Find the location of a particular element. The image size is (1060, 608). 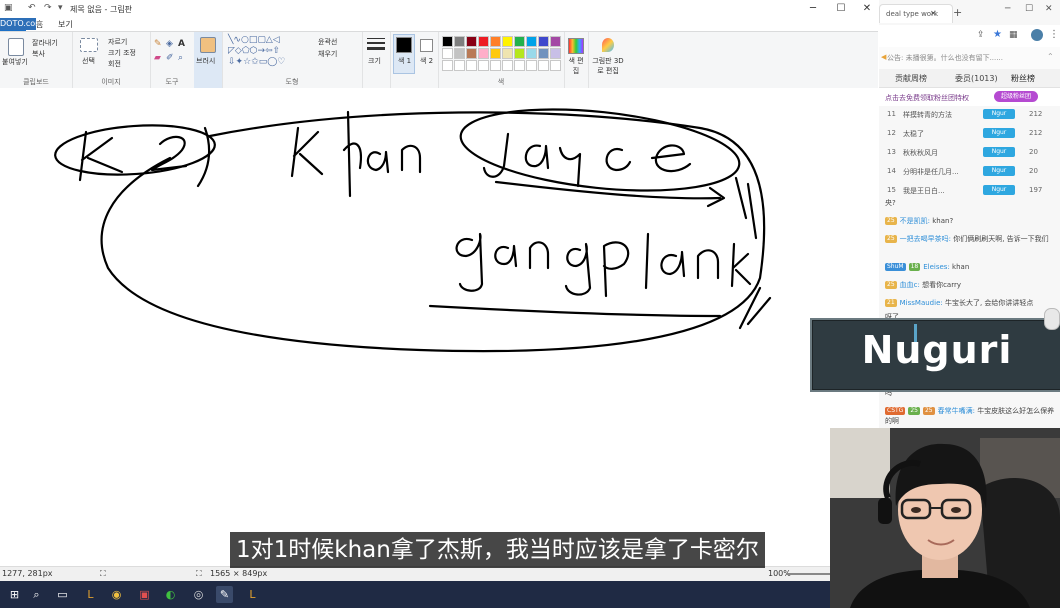

collapse-icon: ⌃ is located at coordinates (1050, 56).